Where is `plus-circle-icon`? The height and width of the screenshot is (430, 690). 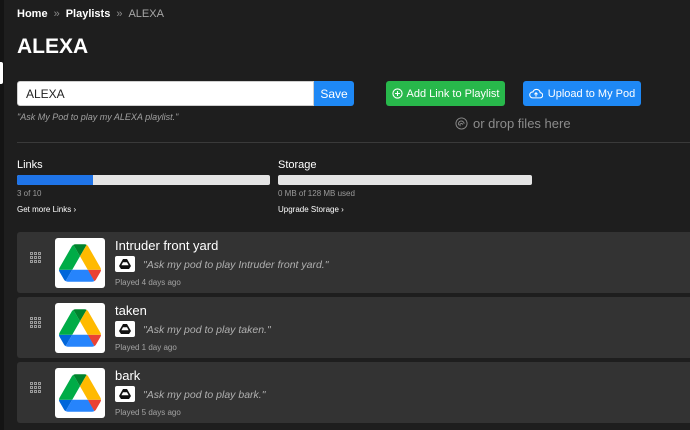 plus-circle-icon is located at coordinates (397, 93).